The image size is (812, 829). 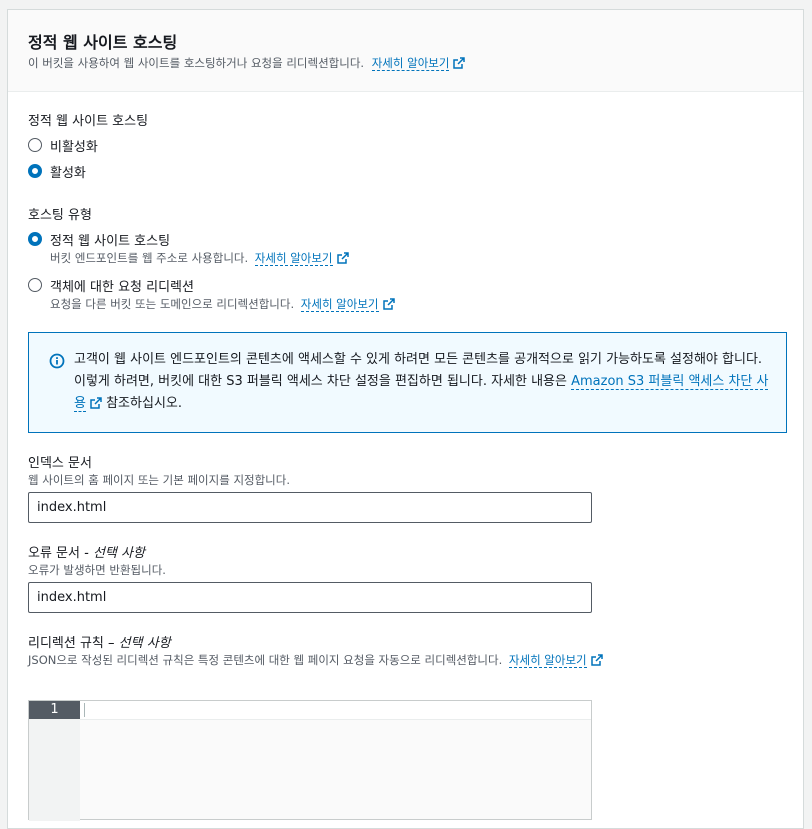 I want to click on redirect-rules-optional: – 선택 사항, so click(x=139, y=643).